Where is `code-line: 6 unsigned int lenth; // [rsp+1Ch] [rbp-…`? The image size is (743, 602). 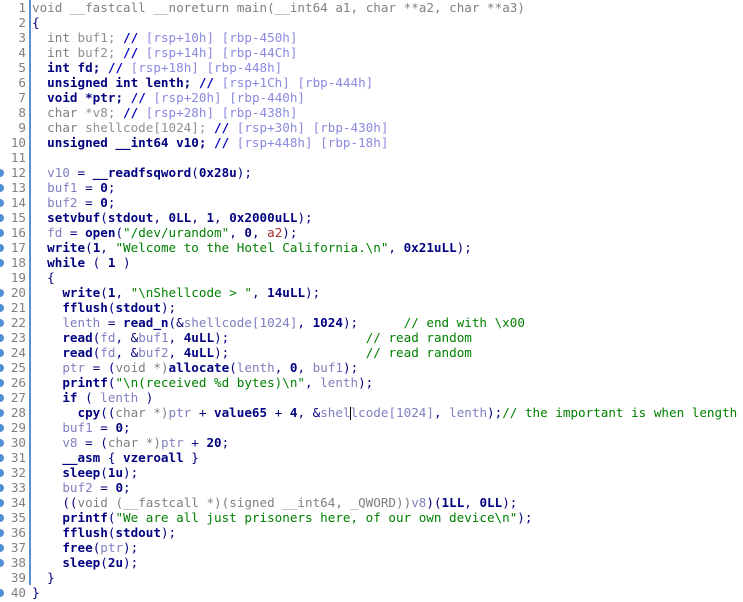
code-line: 6 unsigned int lenth; // [rsp+1Ch] [rbp-… is located at coordinates (371, 82).